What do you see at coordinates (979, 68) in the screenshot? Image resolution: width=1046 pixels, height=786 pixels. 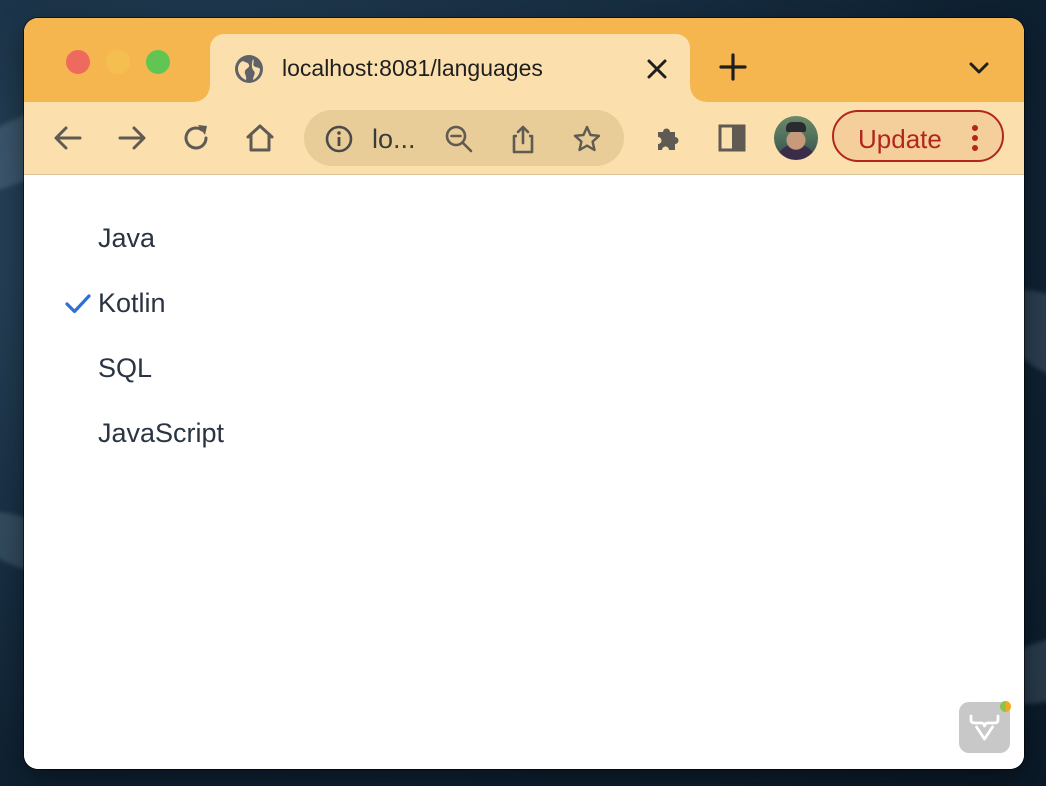 I see `chevron-down-icon` at bounding box center [979, 68].